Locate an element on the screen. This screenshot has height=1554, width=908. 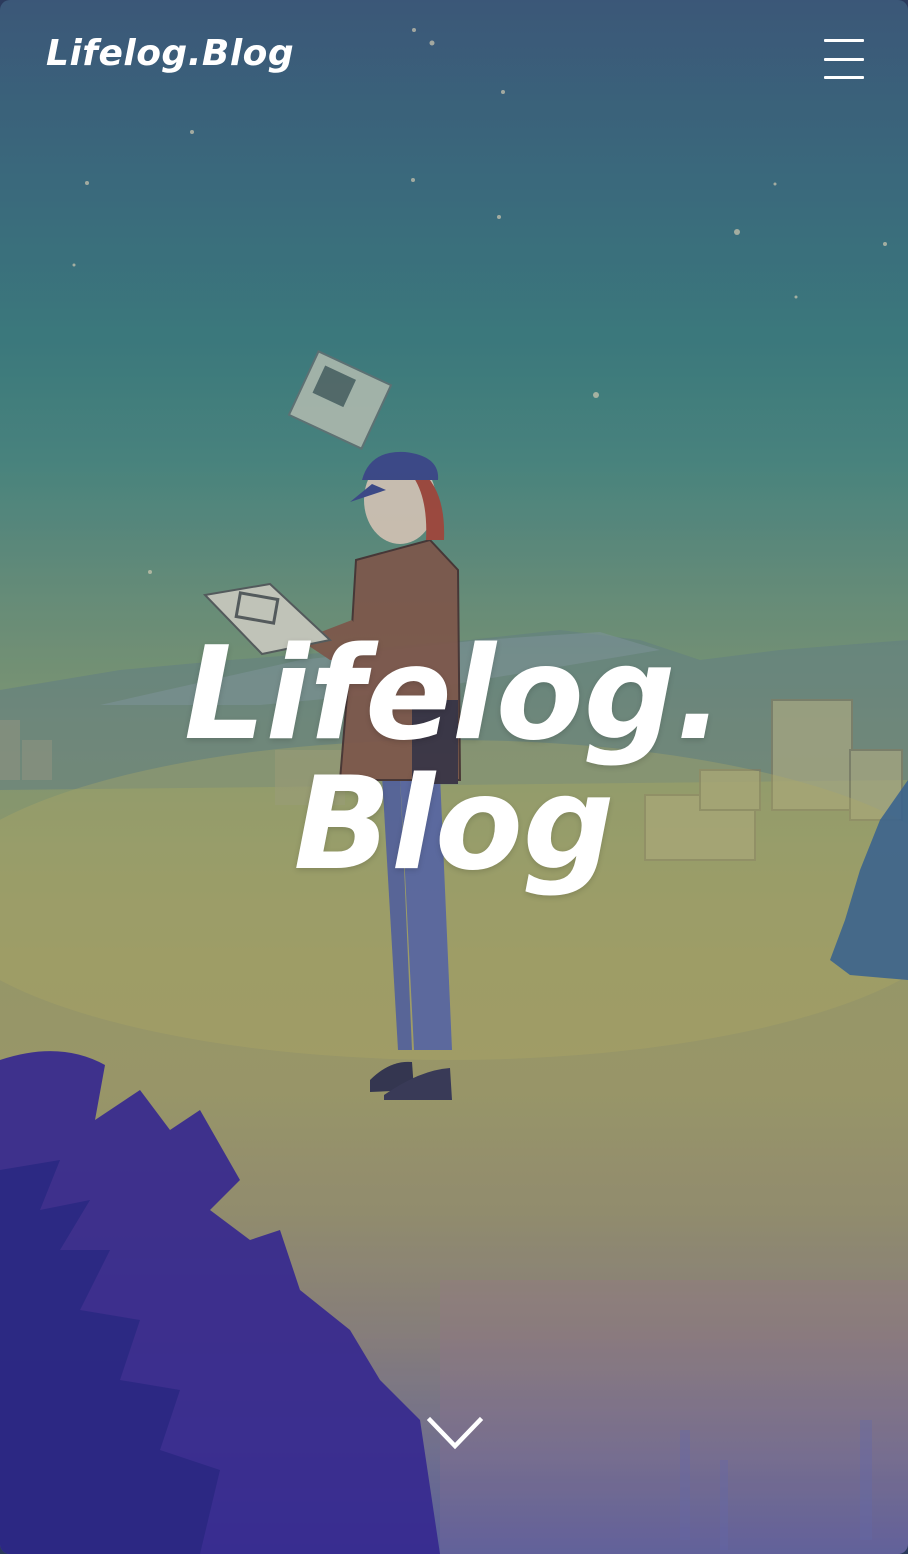
menu-bar-middle is located at coordinates (844, 59).